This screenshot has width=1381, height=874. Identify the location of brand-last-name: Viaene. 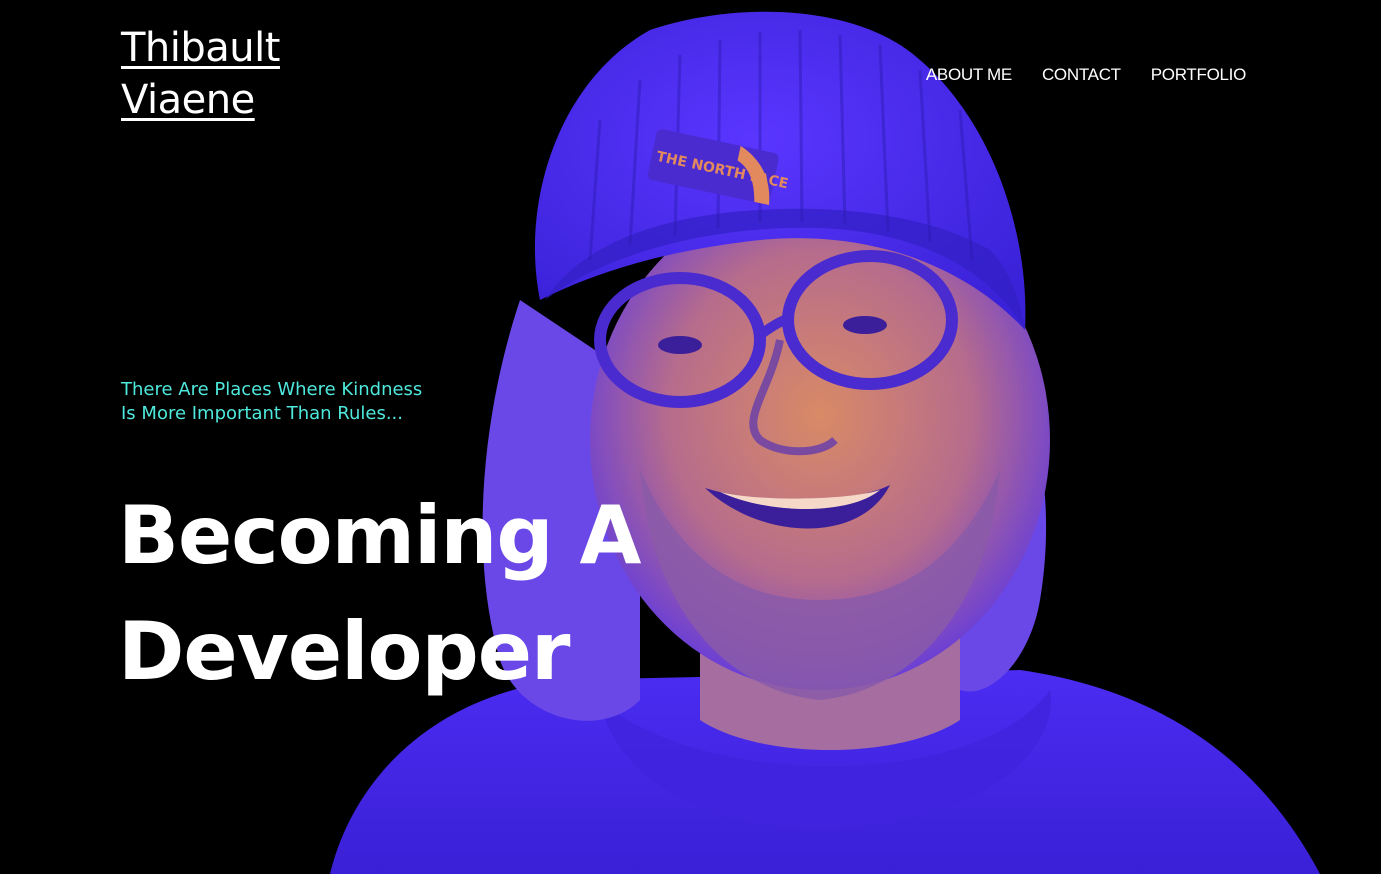
(188, 100).